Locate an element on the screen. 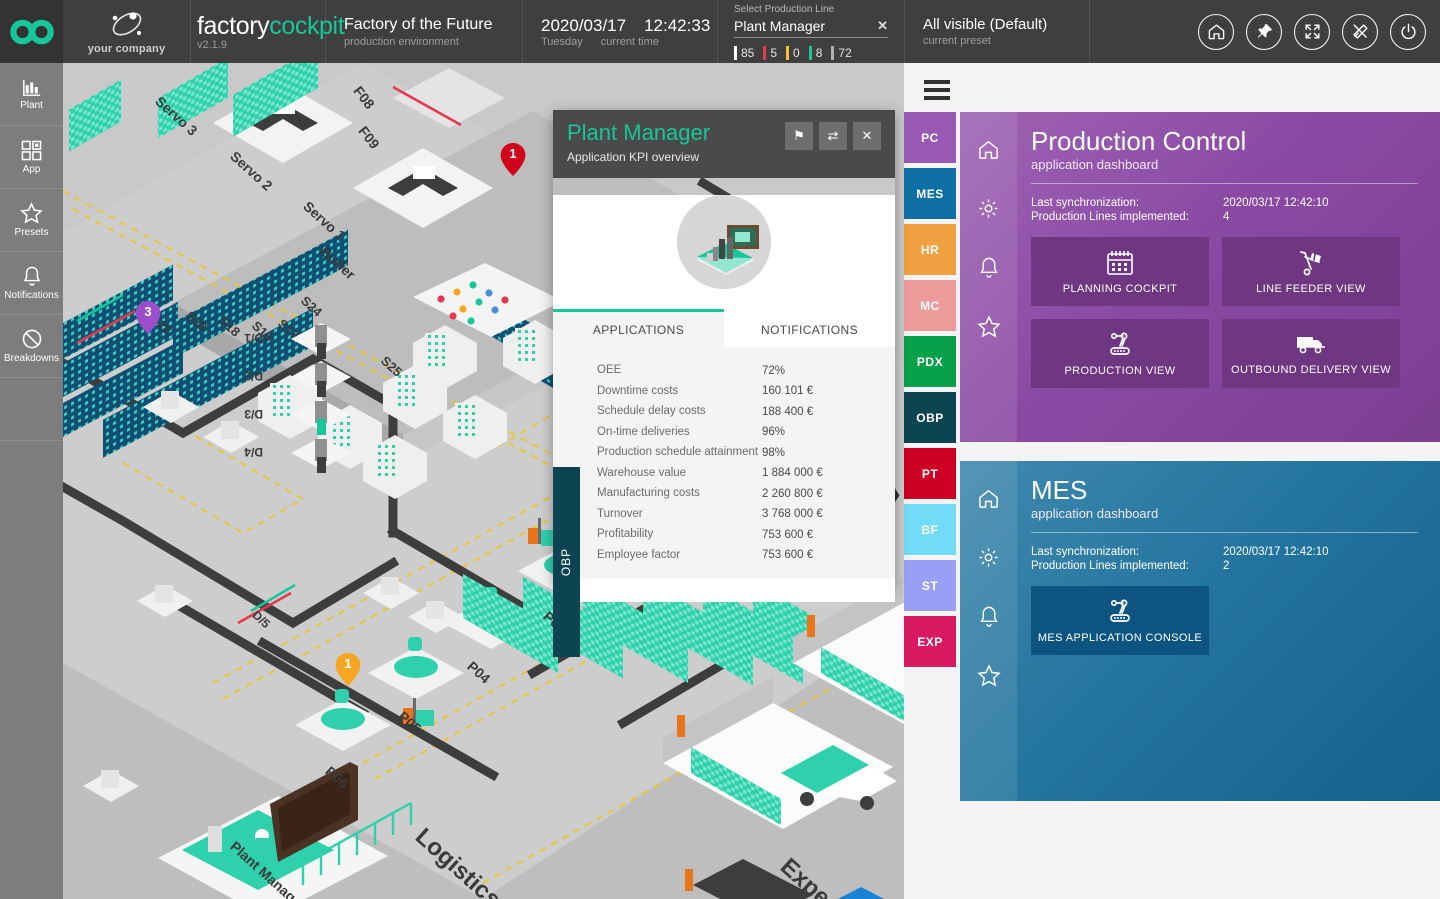  popup-tabs: APPLICATIONS NOTIFICATIONS is located at coordinates (724, 328).